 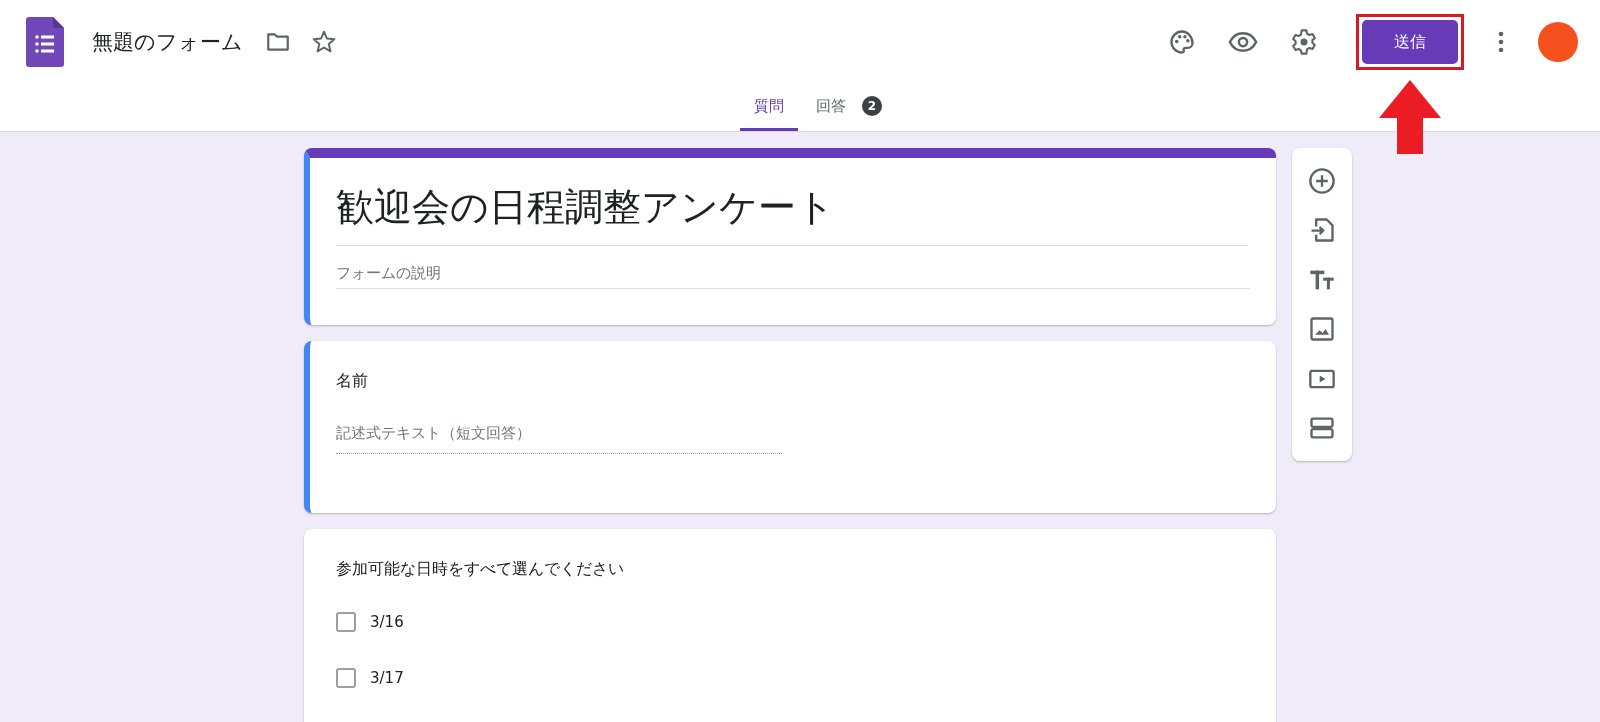 What do you see at coordinates (387, 622) in the screenshot?
I see `option-label: 3/16` at bounding box center [387, 622].